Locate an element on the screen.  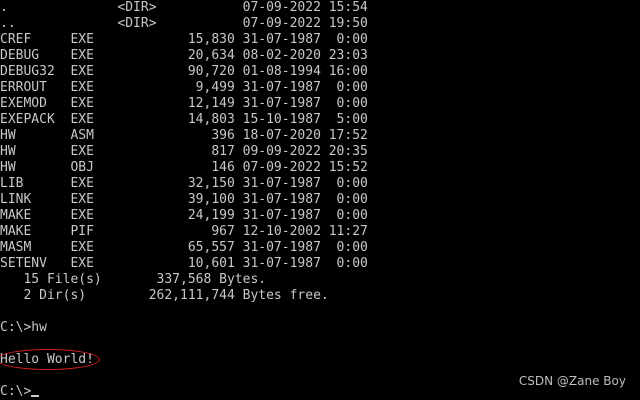
dir-listing-row: CREF EXE 15,830 31-07-1987 0:00 is located at coordinates (184, 39).